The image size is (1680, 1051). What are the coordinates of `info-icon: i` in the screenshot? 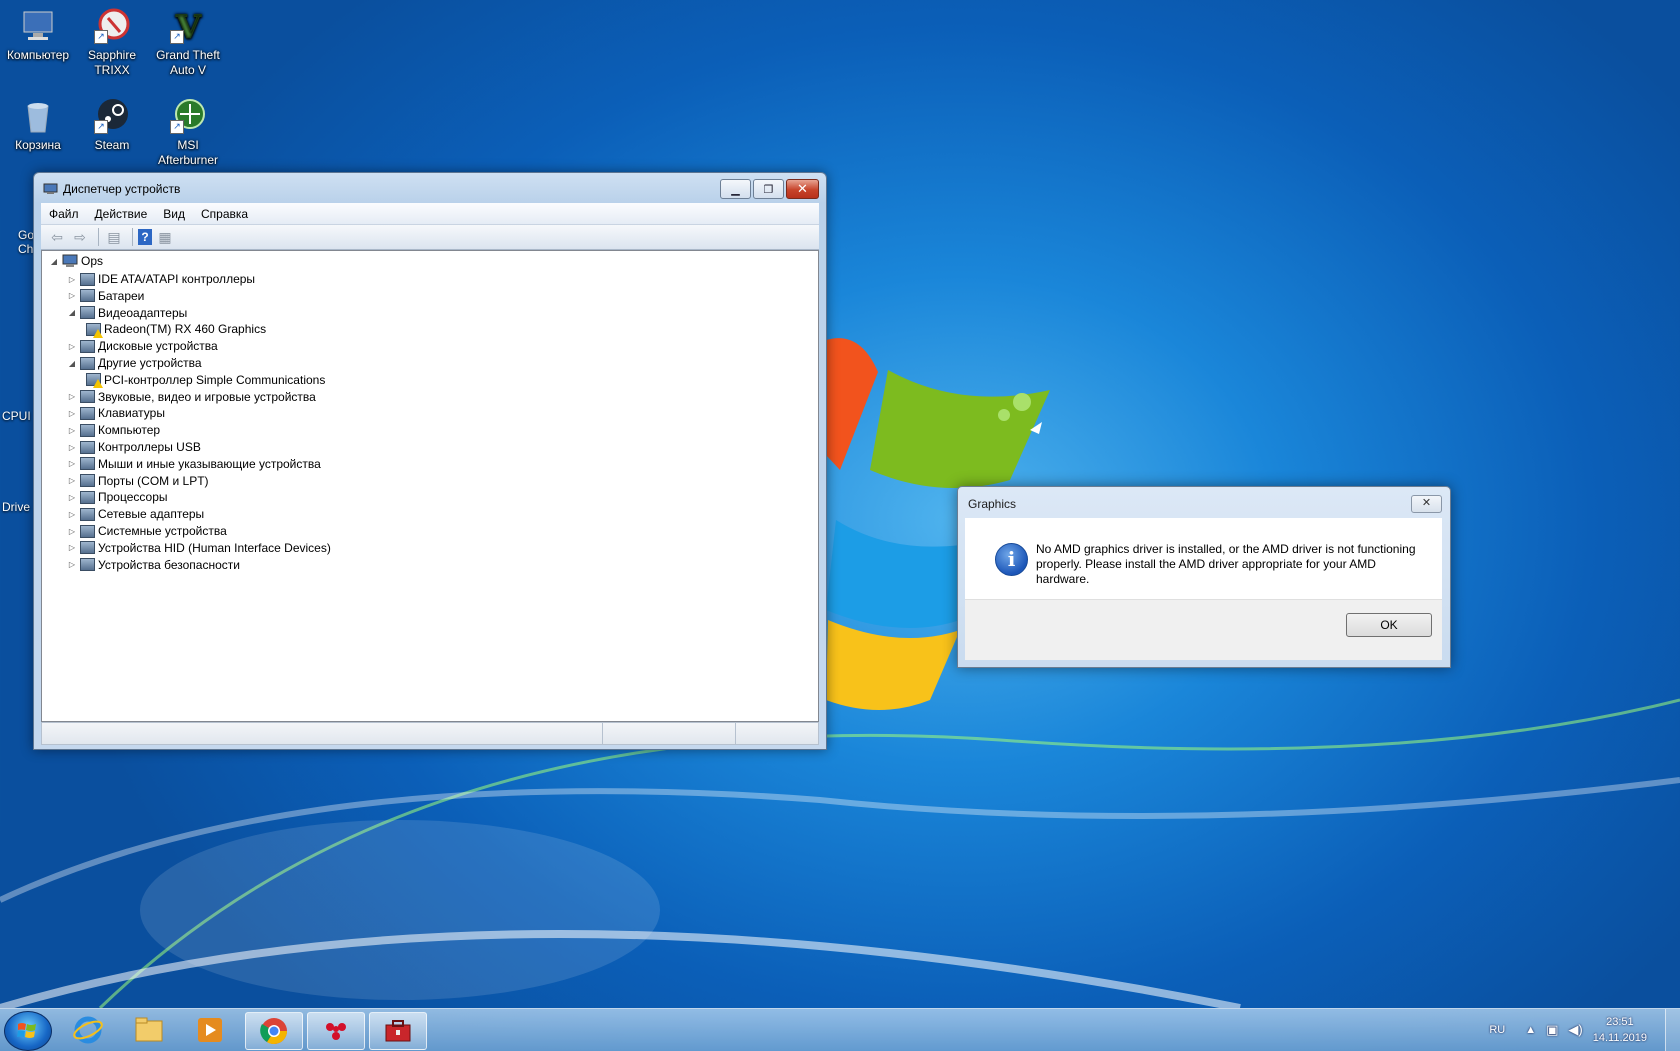 It's located at (1011, 559).